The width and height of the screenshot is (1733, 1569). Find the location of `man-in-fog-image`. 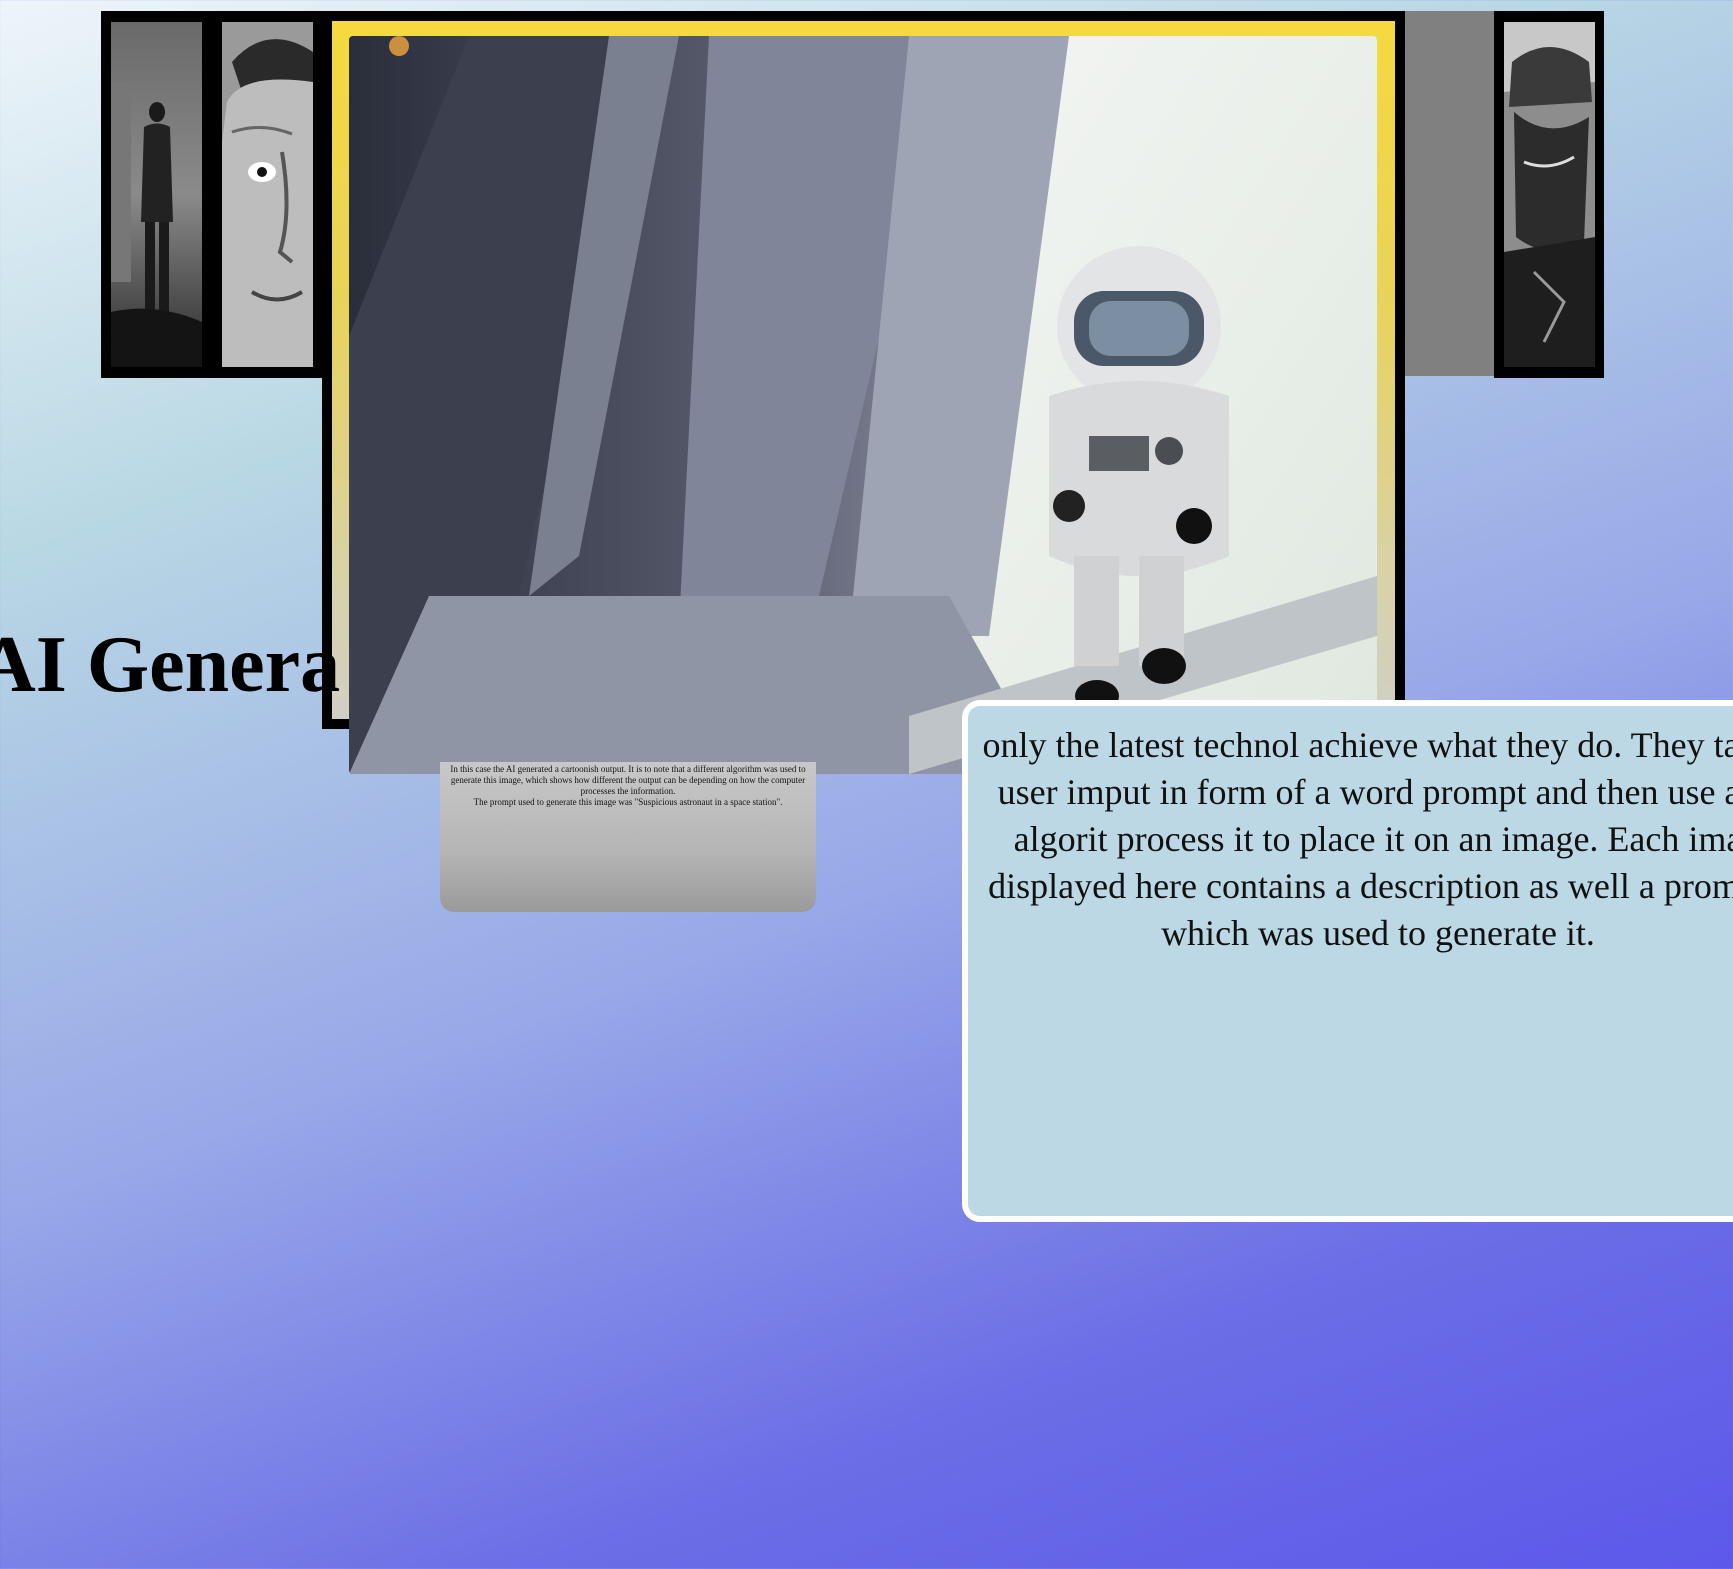

man-in-fog-image is located at coordinates (156, 194).